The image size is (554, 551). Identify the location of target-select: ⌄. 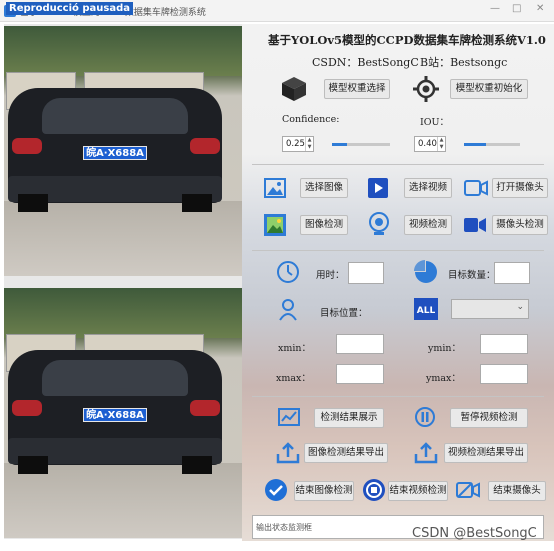
(490, 309).